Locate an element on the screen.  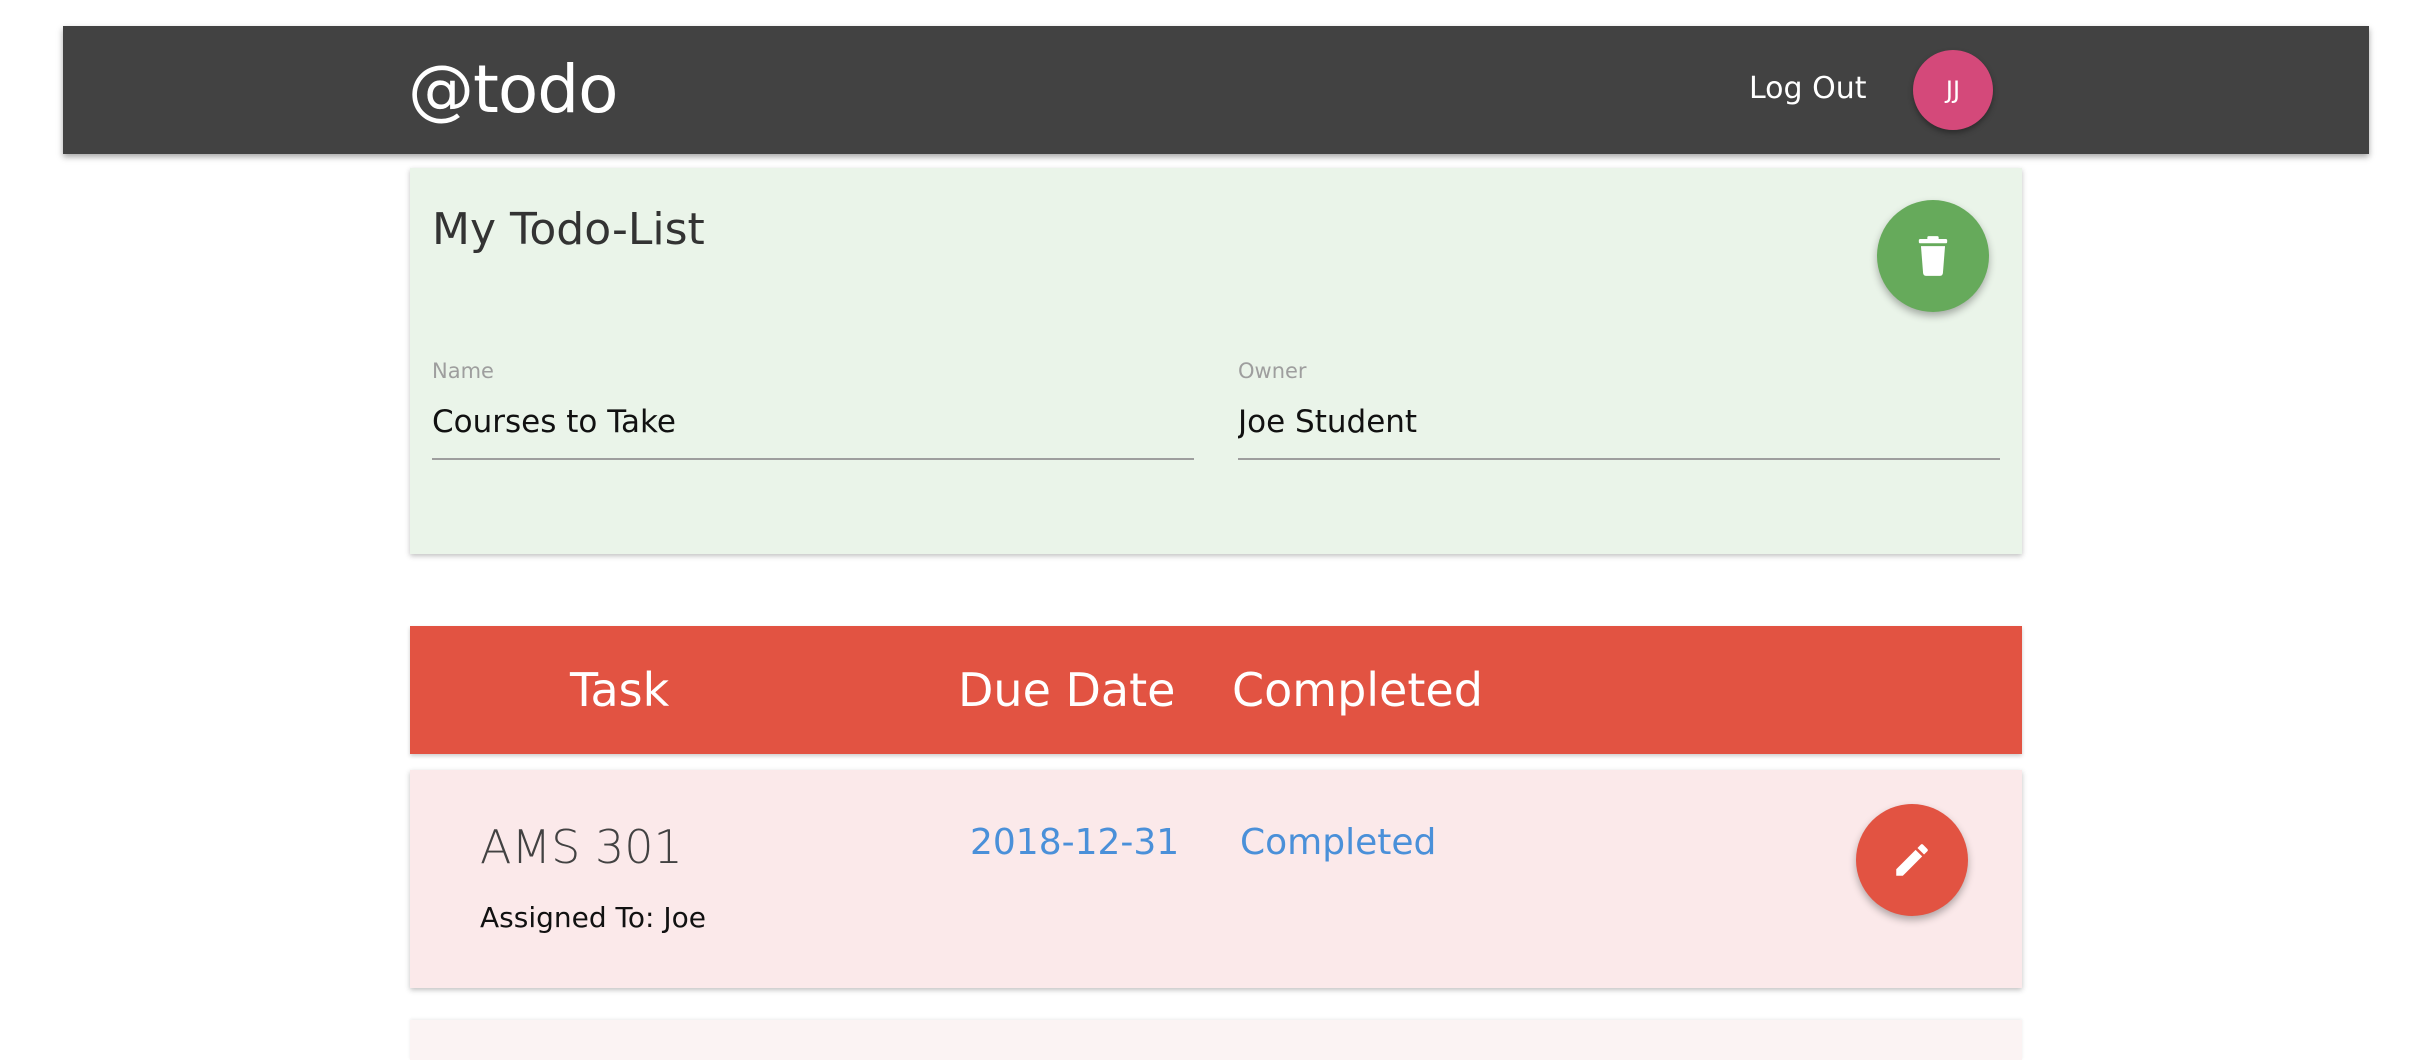
owner-label: Owner is located at coordinates (1272, 371).